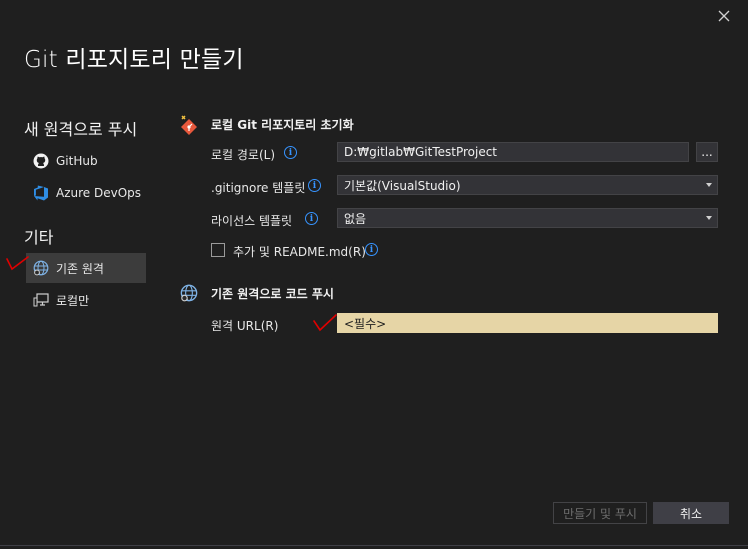  What do you see at coordinates (402, 185) in the screenshot?
I see `gitignore-value: 기본값(VisualStudio)` at bounding box center [402, 185].